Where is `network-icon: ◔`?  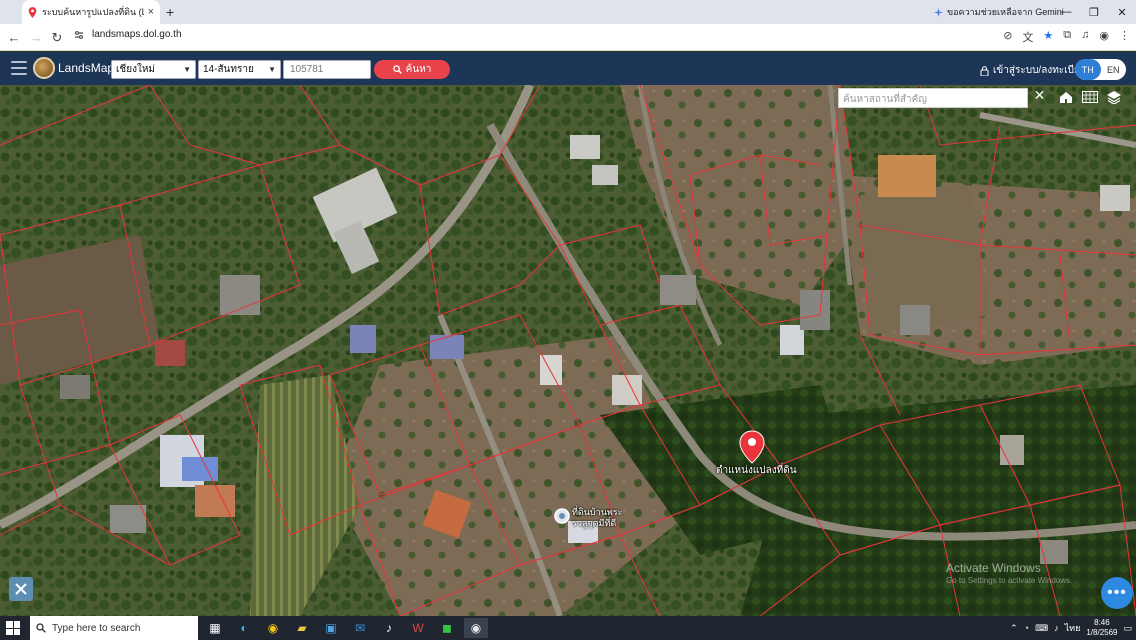 network-icon: ◔ is located at coordinates (1026, 628).